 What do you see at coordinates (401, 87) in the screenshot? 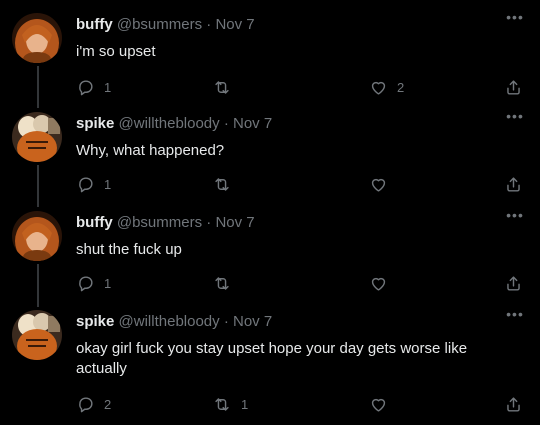
I see `like-count: 2` at bounding box center [401, 87].